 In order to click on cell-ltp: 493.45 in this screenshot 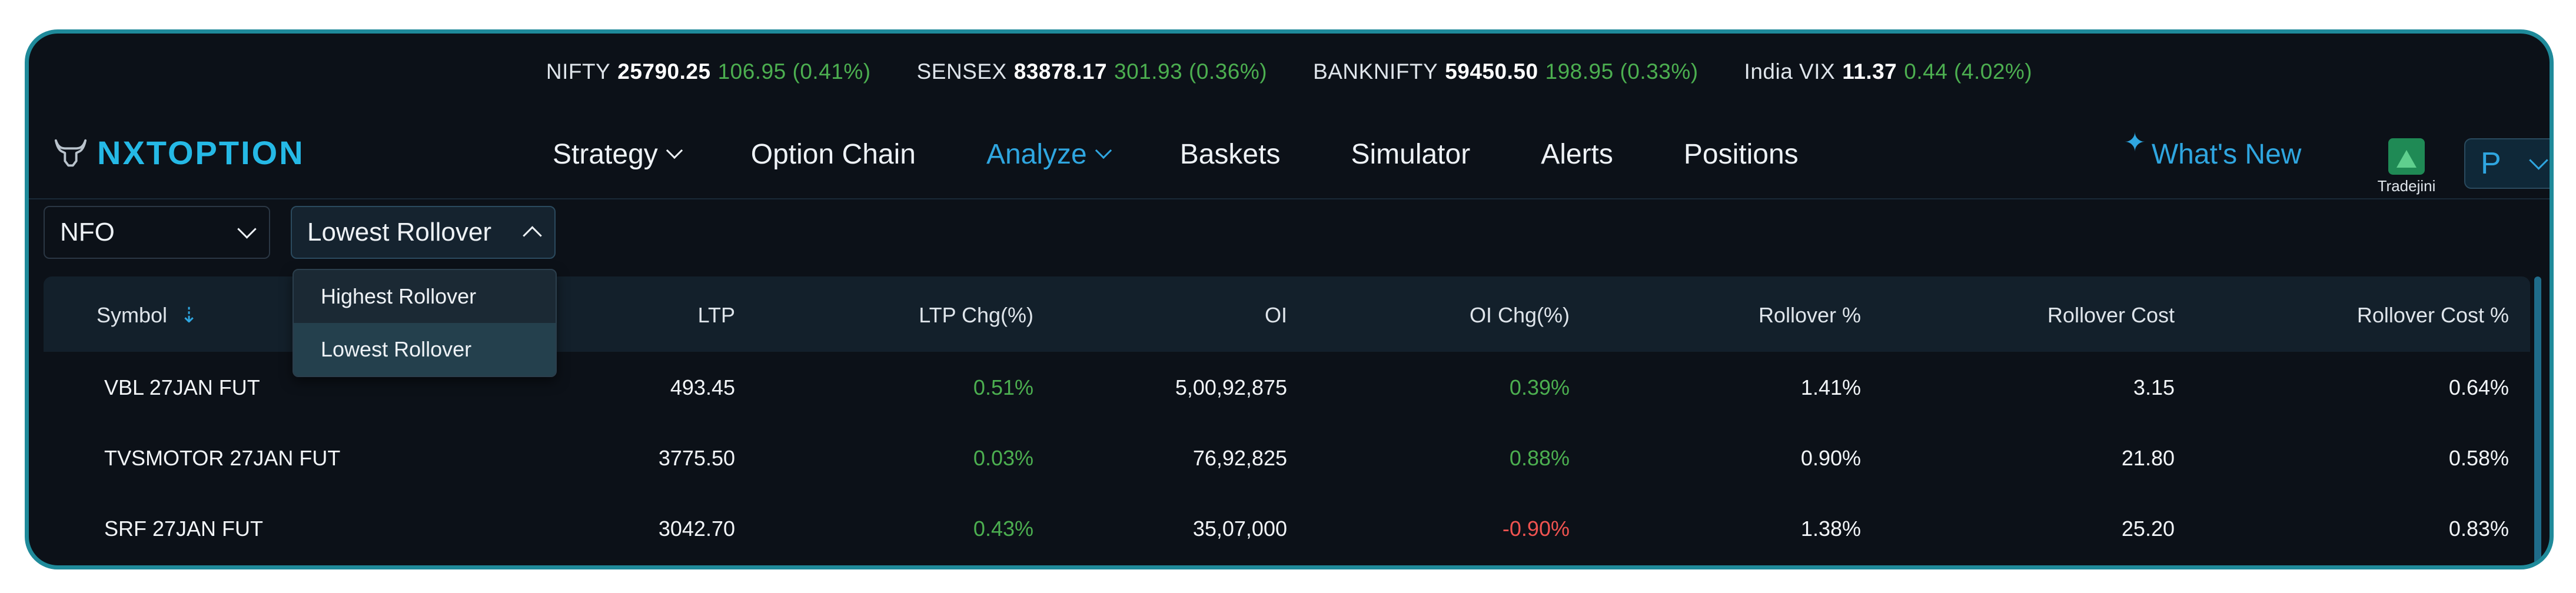, I will do `click(702, 387)`.